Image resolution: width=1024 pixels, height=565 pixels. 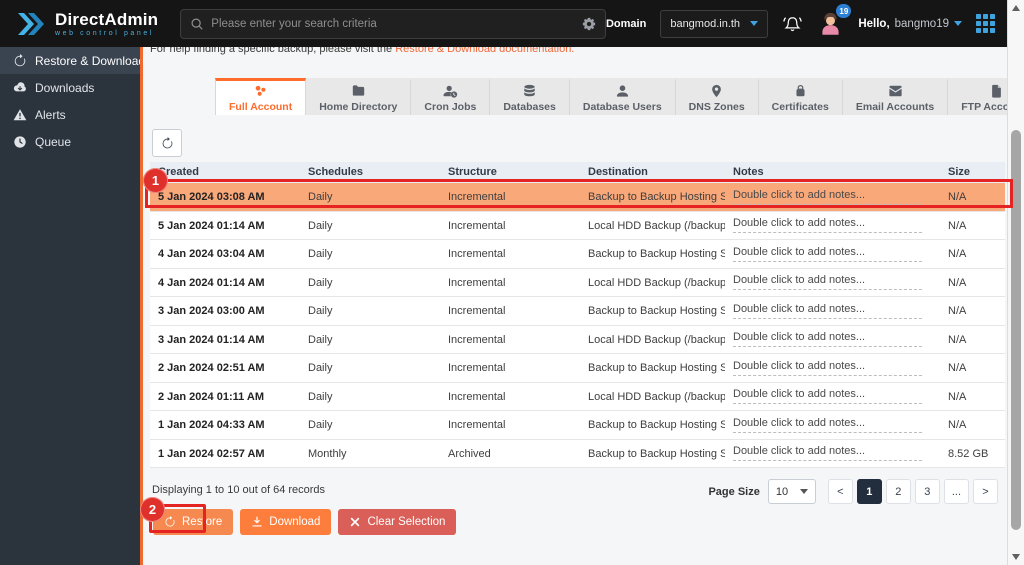 I want to click on clear-button: Clear Selection, so click(x=397, y=522).